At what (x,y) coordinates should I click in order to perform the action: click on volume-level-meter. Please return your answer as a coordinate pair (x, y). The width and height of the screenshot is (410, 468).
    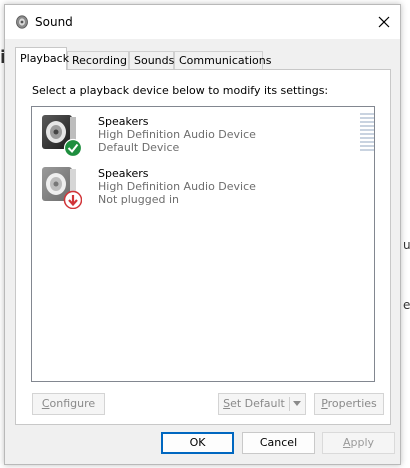
    Looking at the image, I should click on (367, 133).